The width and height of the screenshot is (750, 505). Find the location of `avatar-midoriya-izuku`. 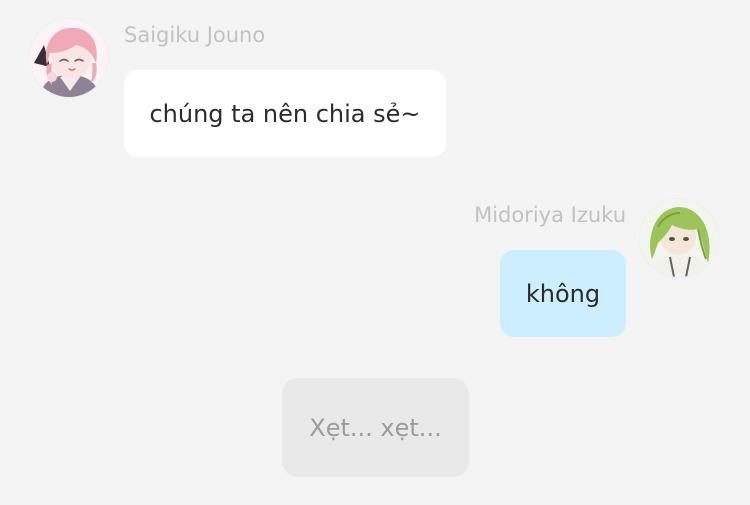

avatar-midoriya-izuku is located at coordinates (679, 238).